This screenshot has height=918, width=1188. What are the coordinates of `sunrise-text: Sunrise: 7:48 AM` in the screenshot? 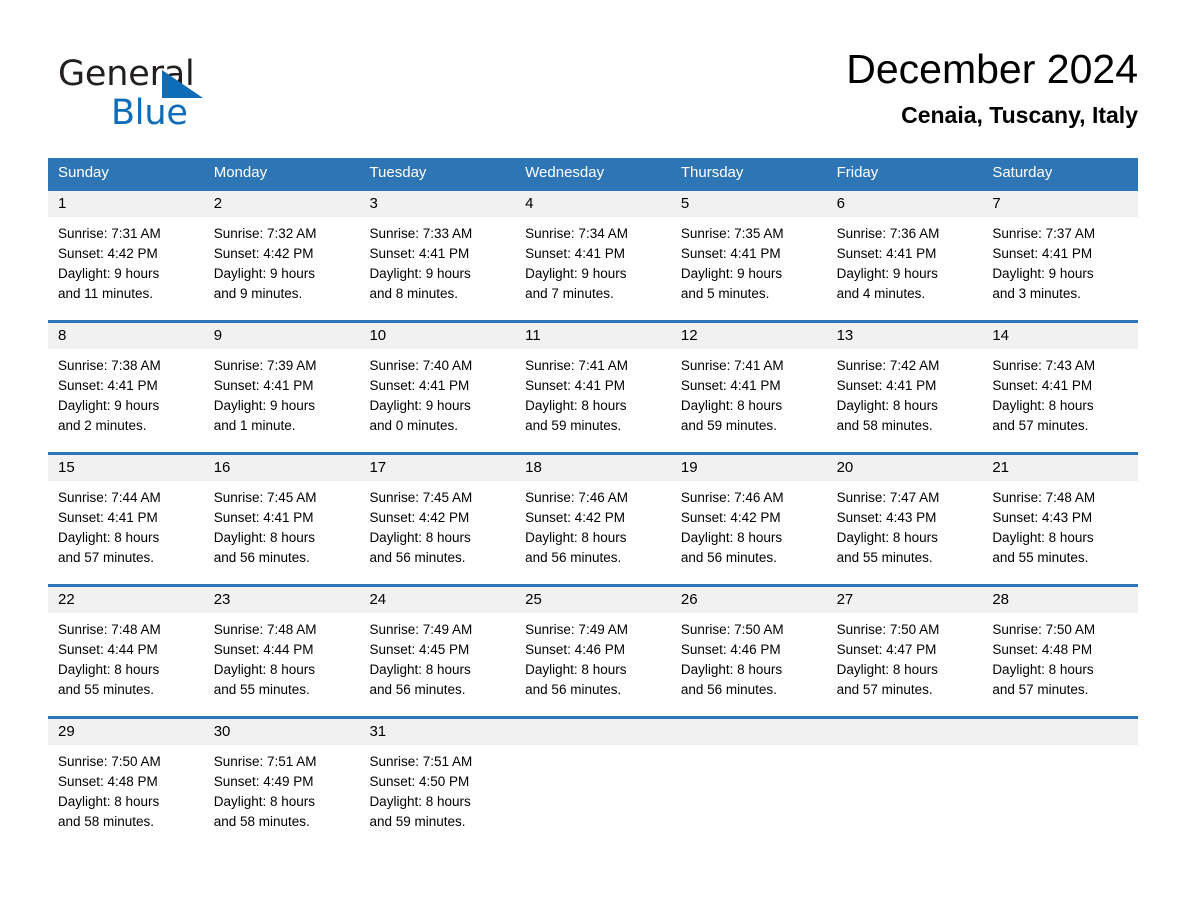 It's located at (109, 629).